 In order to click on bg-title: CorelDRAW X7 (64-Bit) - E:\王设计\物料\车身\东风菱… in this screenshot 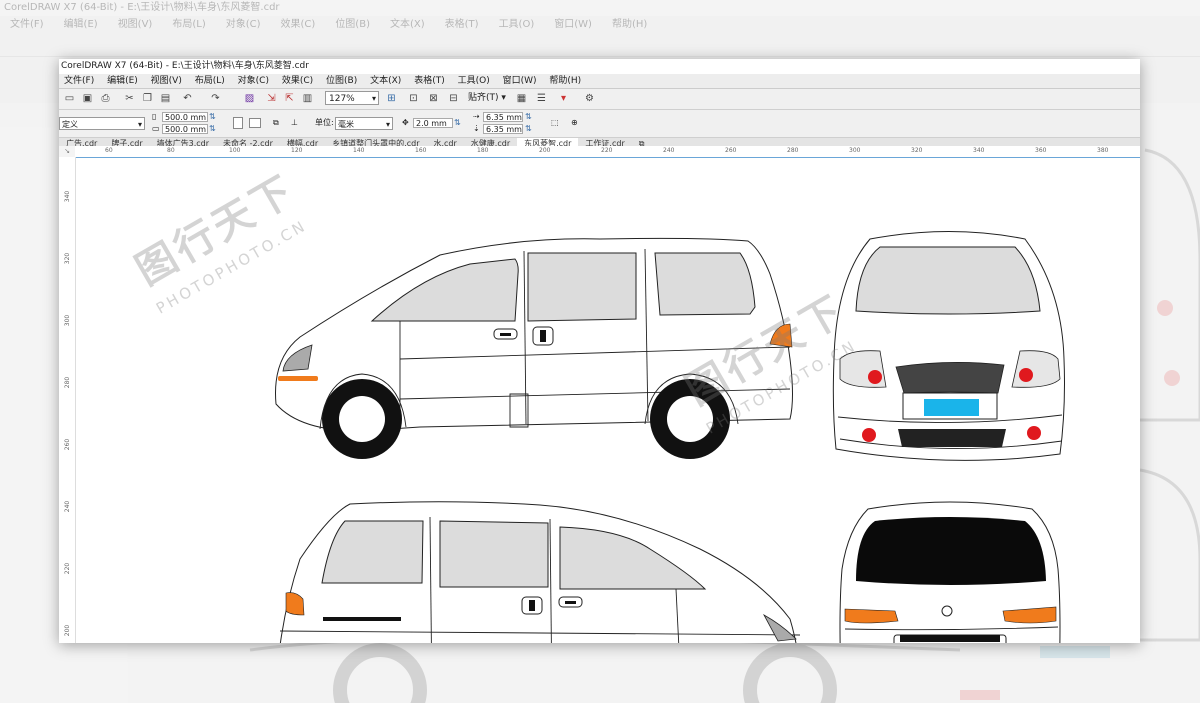, I will do `click(600, 8)`.